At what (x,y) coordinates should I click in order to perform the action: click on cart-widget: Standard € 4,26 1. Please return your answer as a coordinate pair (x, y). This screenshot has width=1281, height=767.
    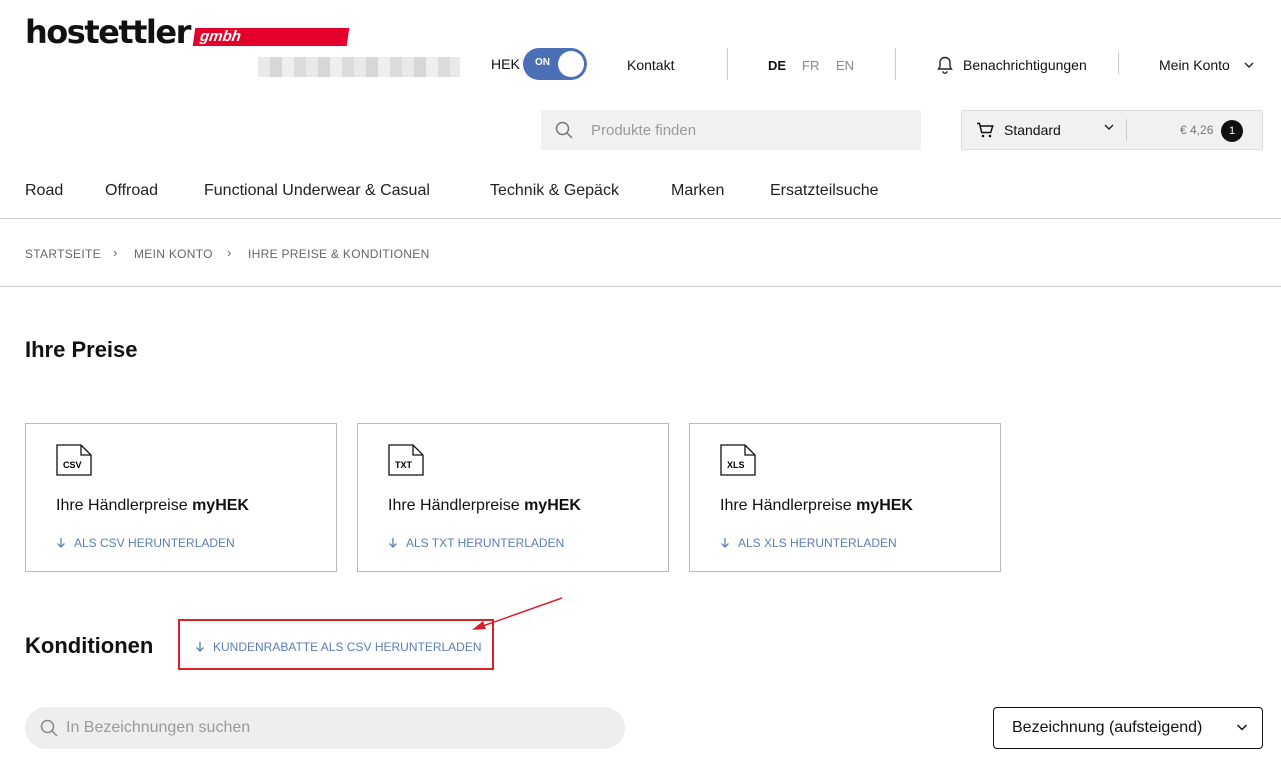
    Looking at the image, I should click on (1112, 130).